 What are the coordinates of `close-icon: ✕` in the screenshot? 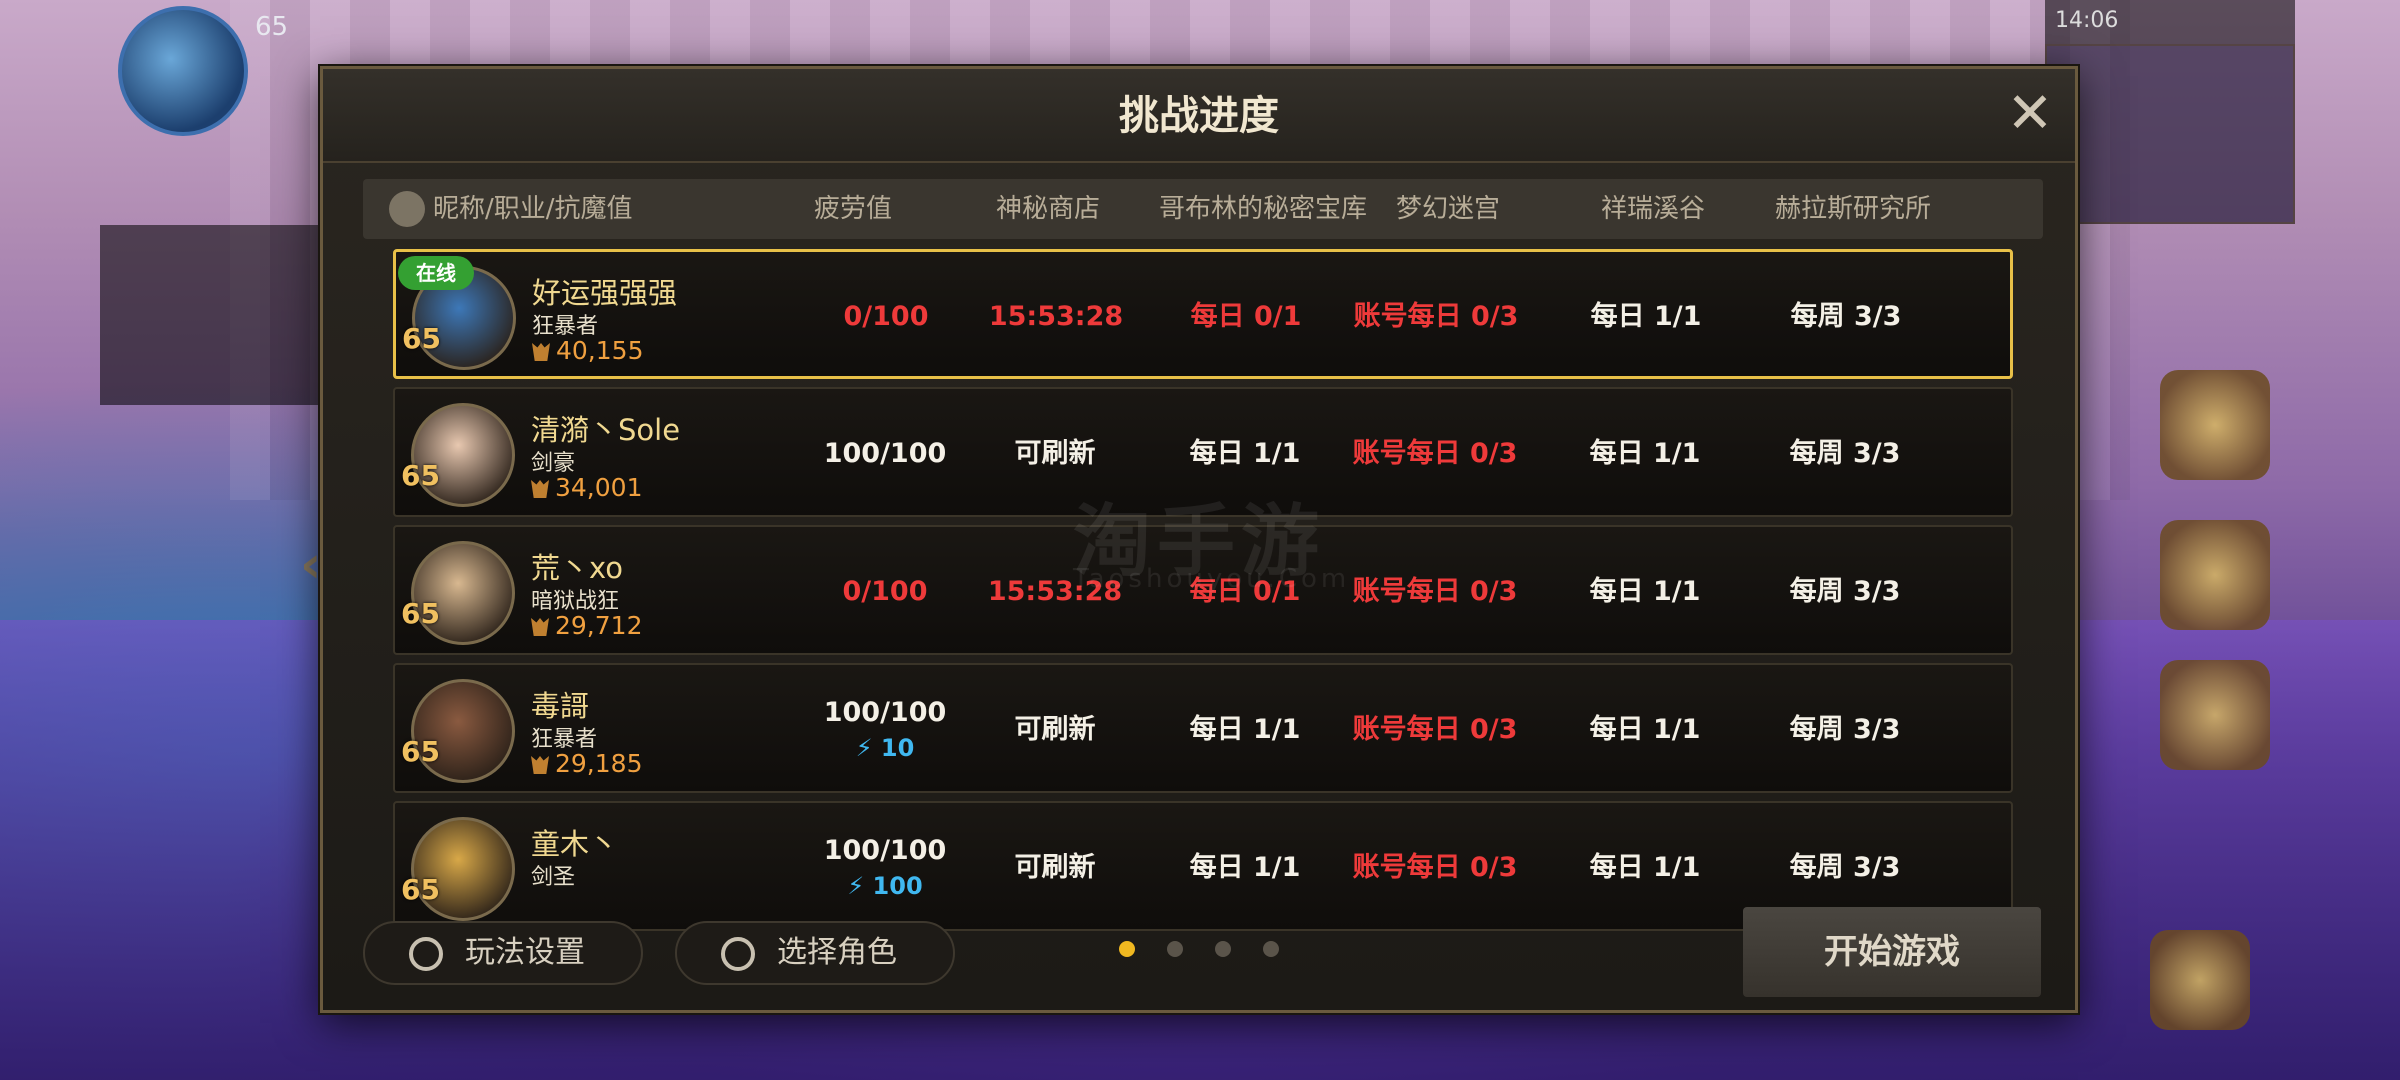 It's located at (2030, 114).